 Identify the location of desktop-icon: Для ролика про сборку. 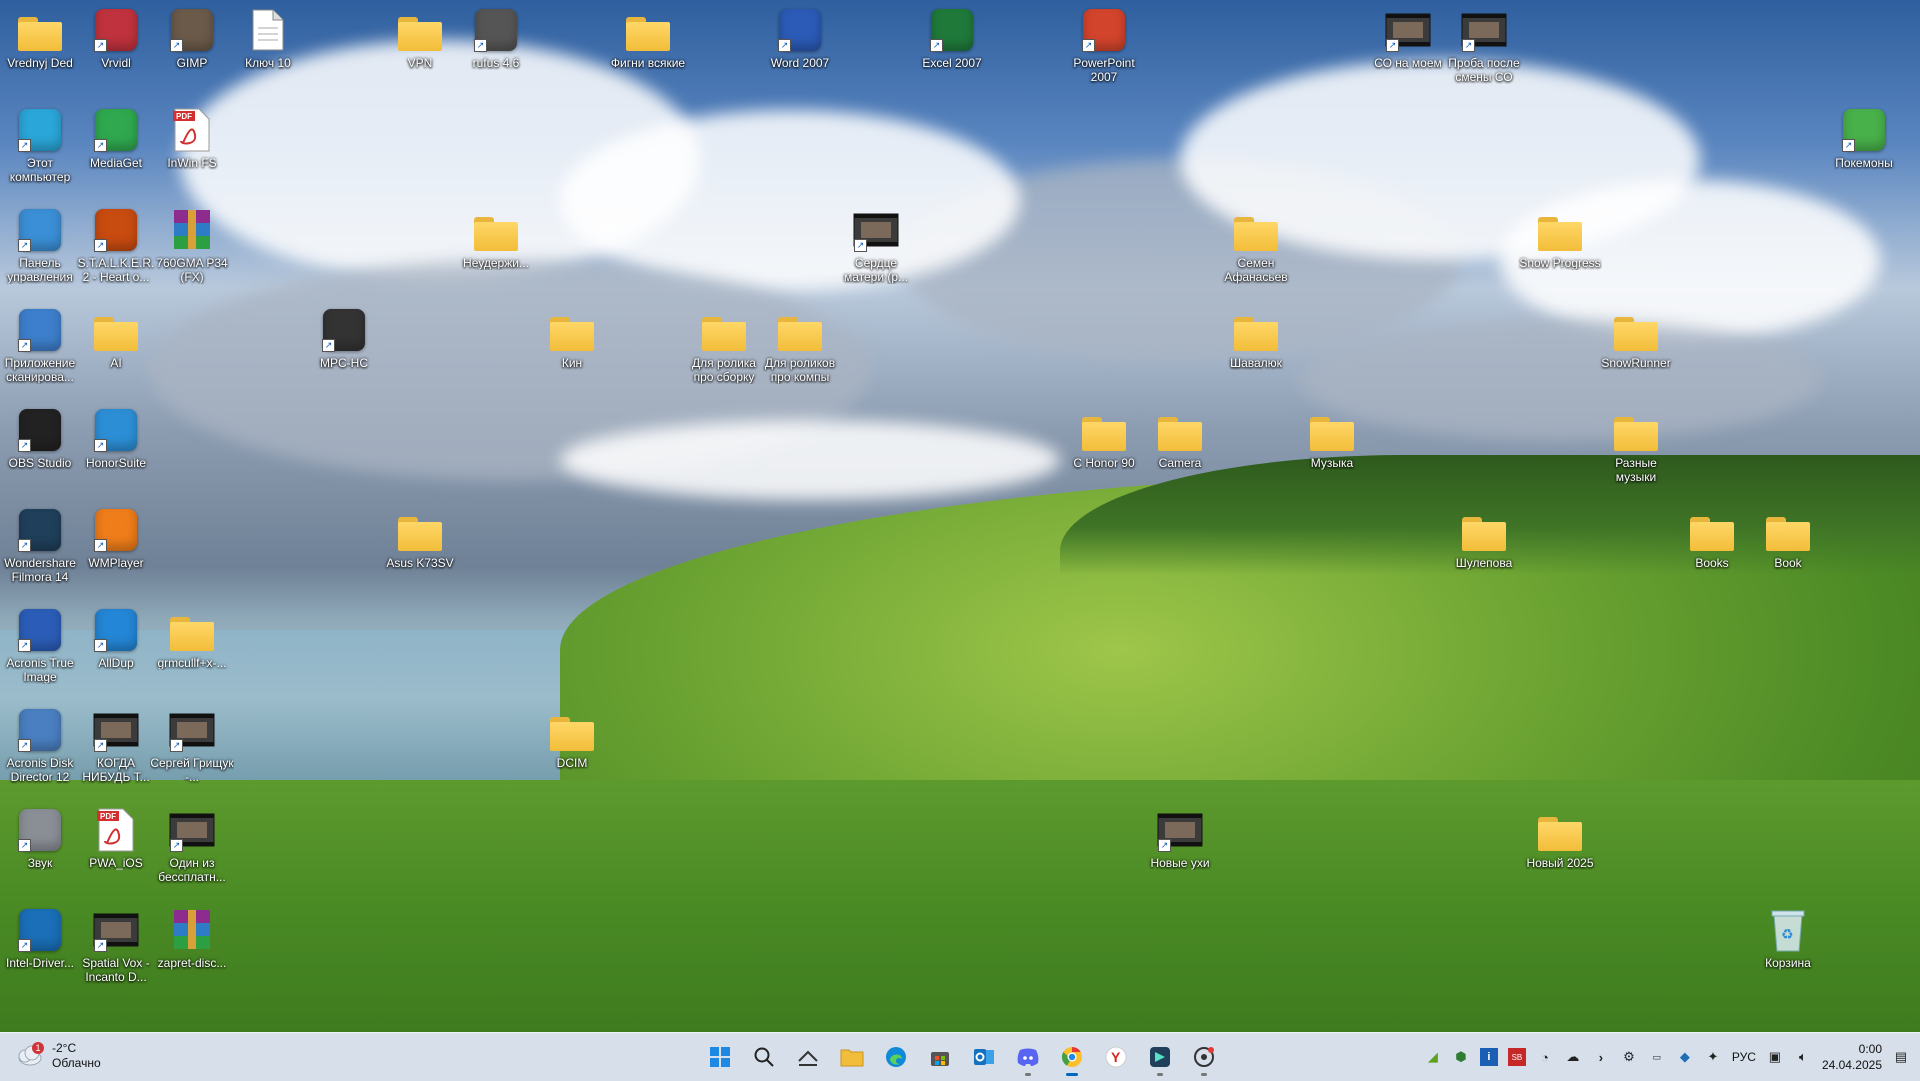
(724, 345).